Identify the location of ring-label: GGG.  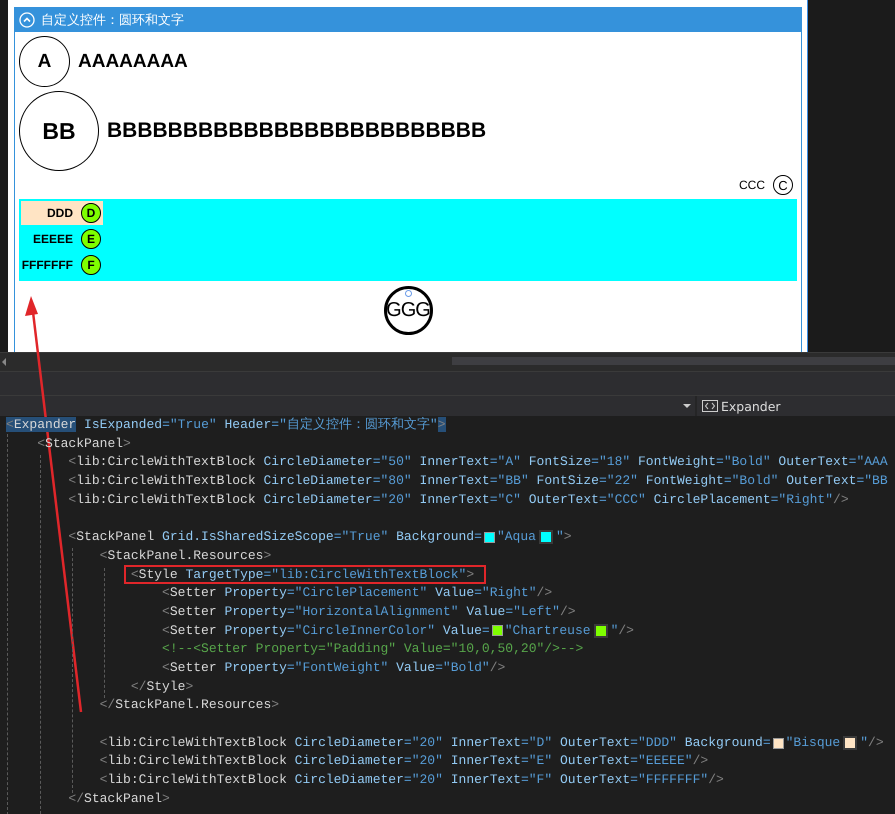
(408, 310).